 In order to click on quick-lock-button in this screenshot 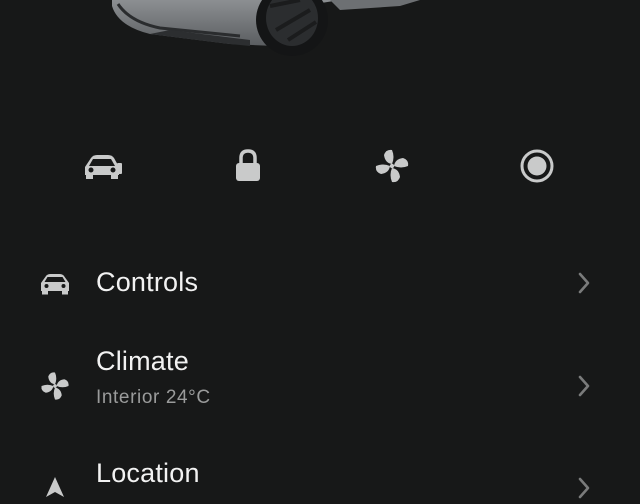, I will do `click(248, 166)`.